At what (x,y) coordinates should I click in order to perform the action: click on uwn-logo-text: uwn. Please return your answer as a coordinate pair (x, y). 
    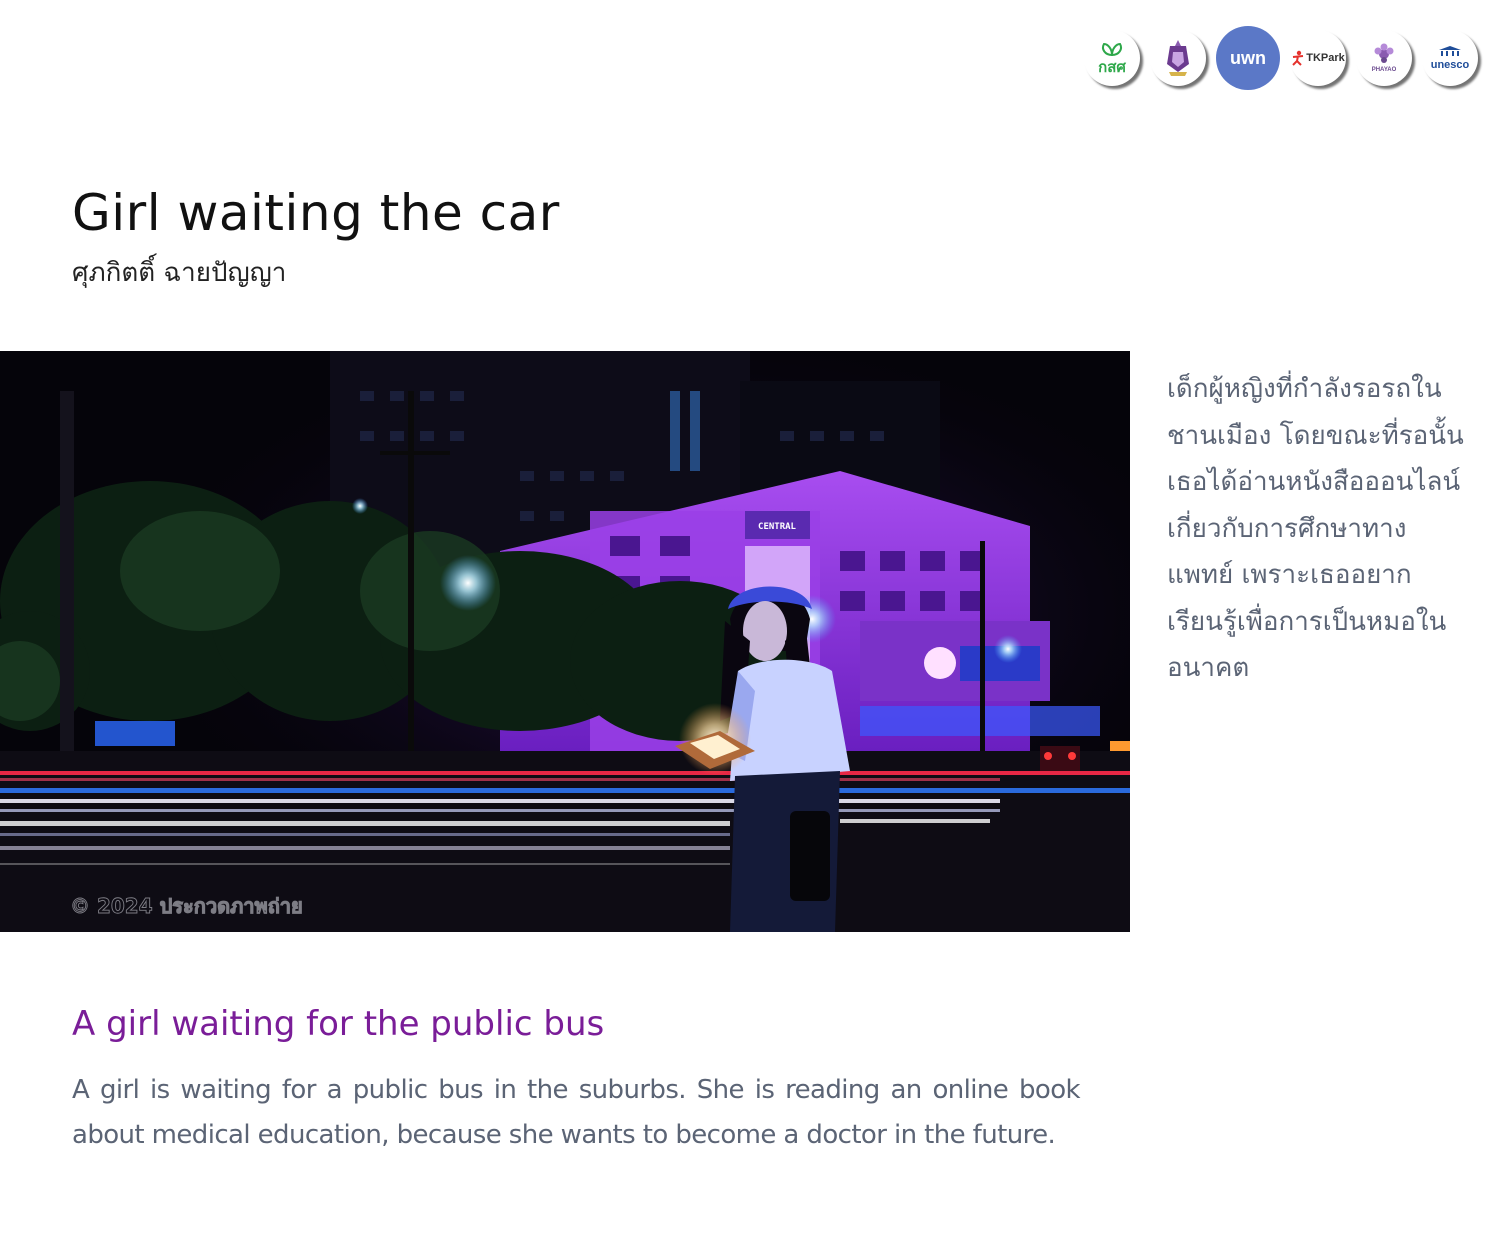
    Looking at the image, I should click on (1248, 58).